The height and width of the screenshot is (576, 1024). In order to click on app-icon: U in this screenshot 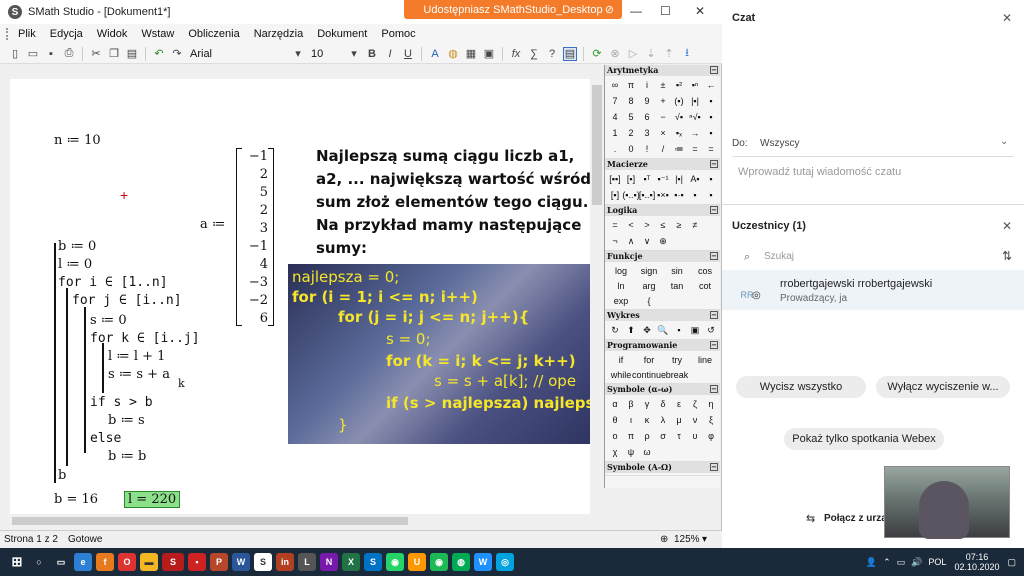, I will do `click(417, 562)`.